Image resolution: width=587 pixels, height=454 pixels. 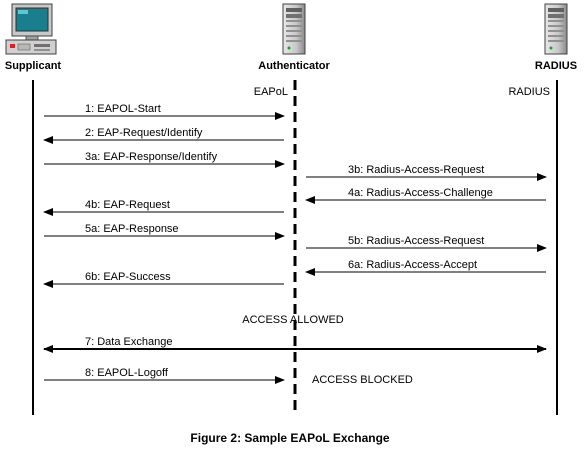 What do you see at coordinates (556, 66) in the screenshot?
I see `actor-radius-label: RADIUS` at bounding box center [556, 66].